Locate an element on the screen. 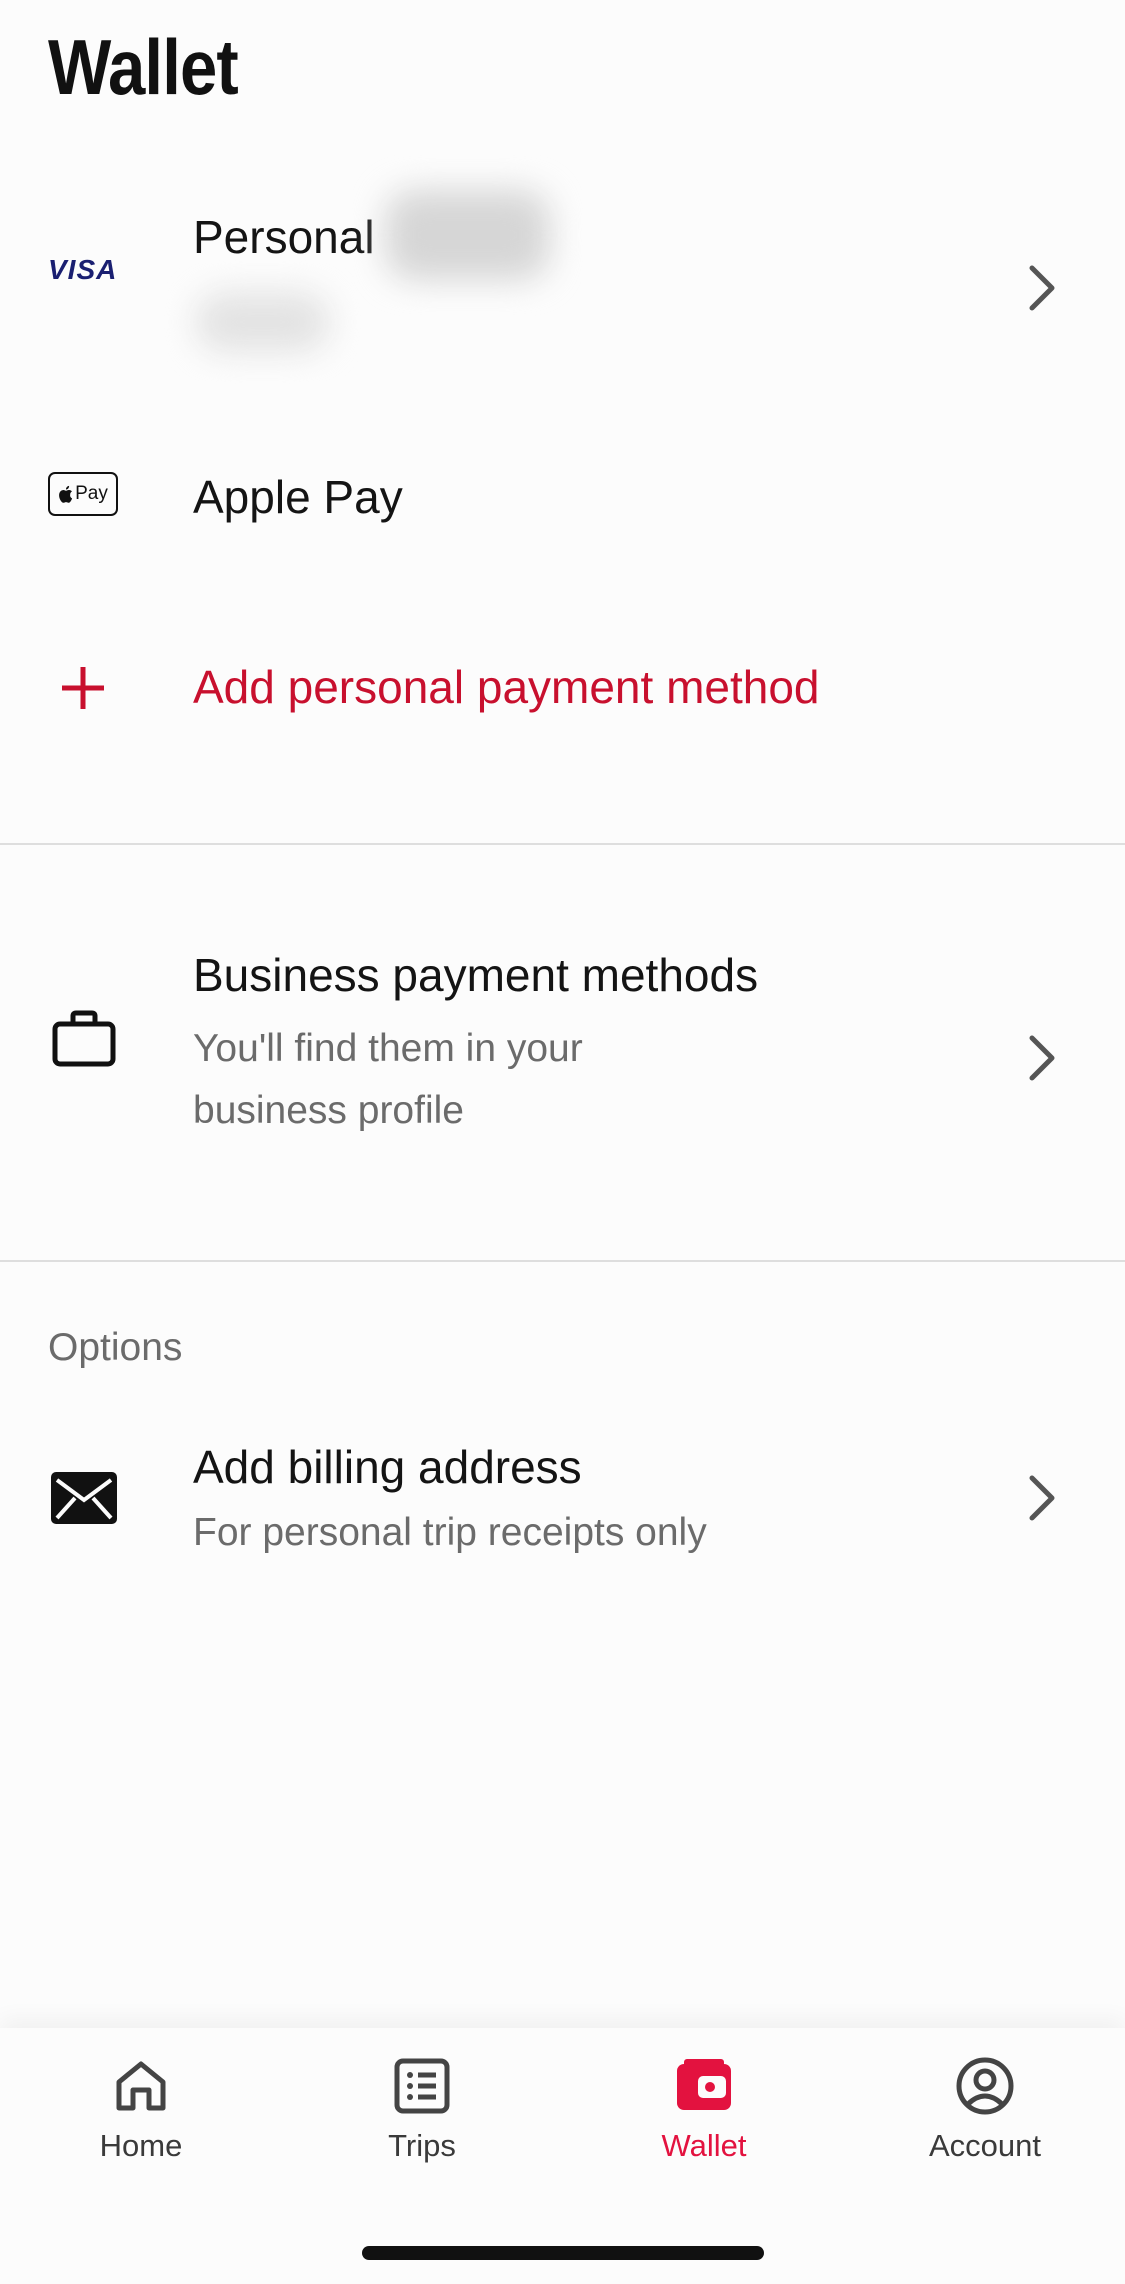 The width and height of the screenshot is (1125, 2284). plus-icon is located at coordinates (83, 688).